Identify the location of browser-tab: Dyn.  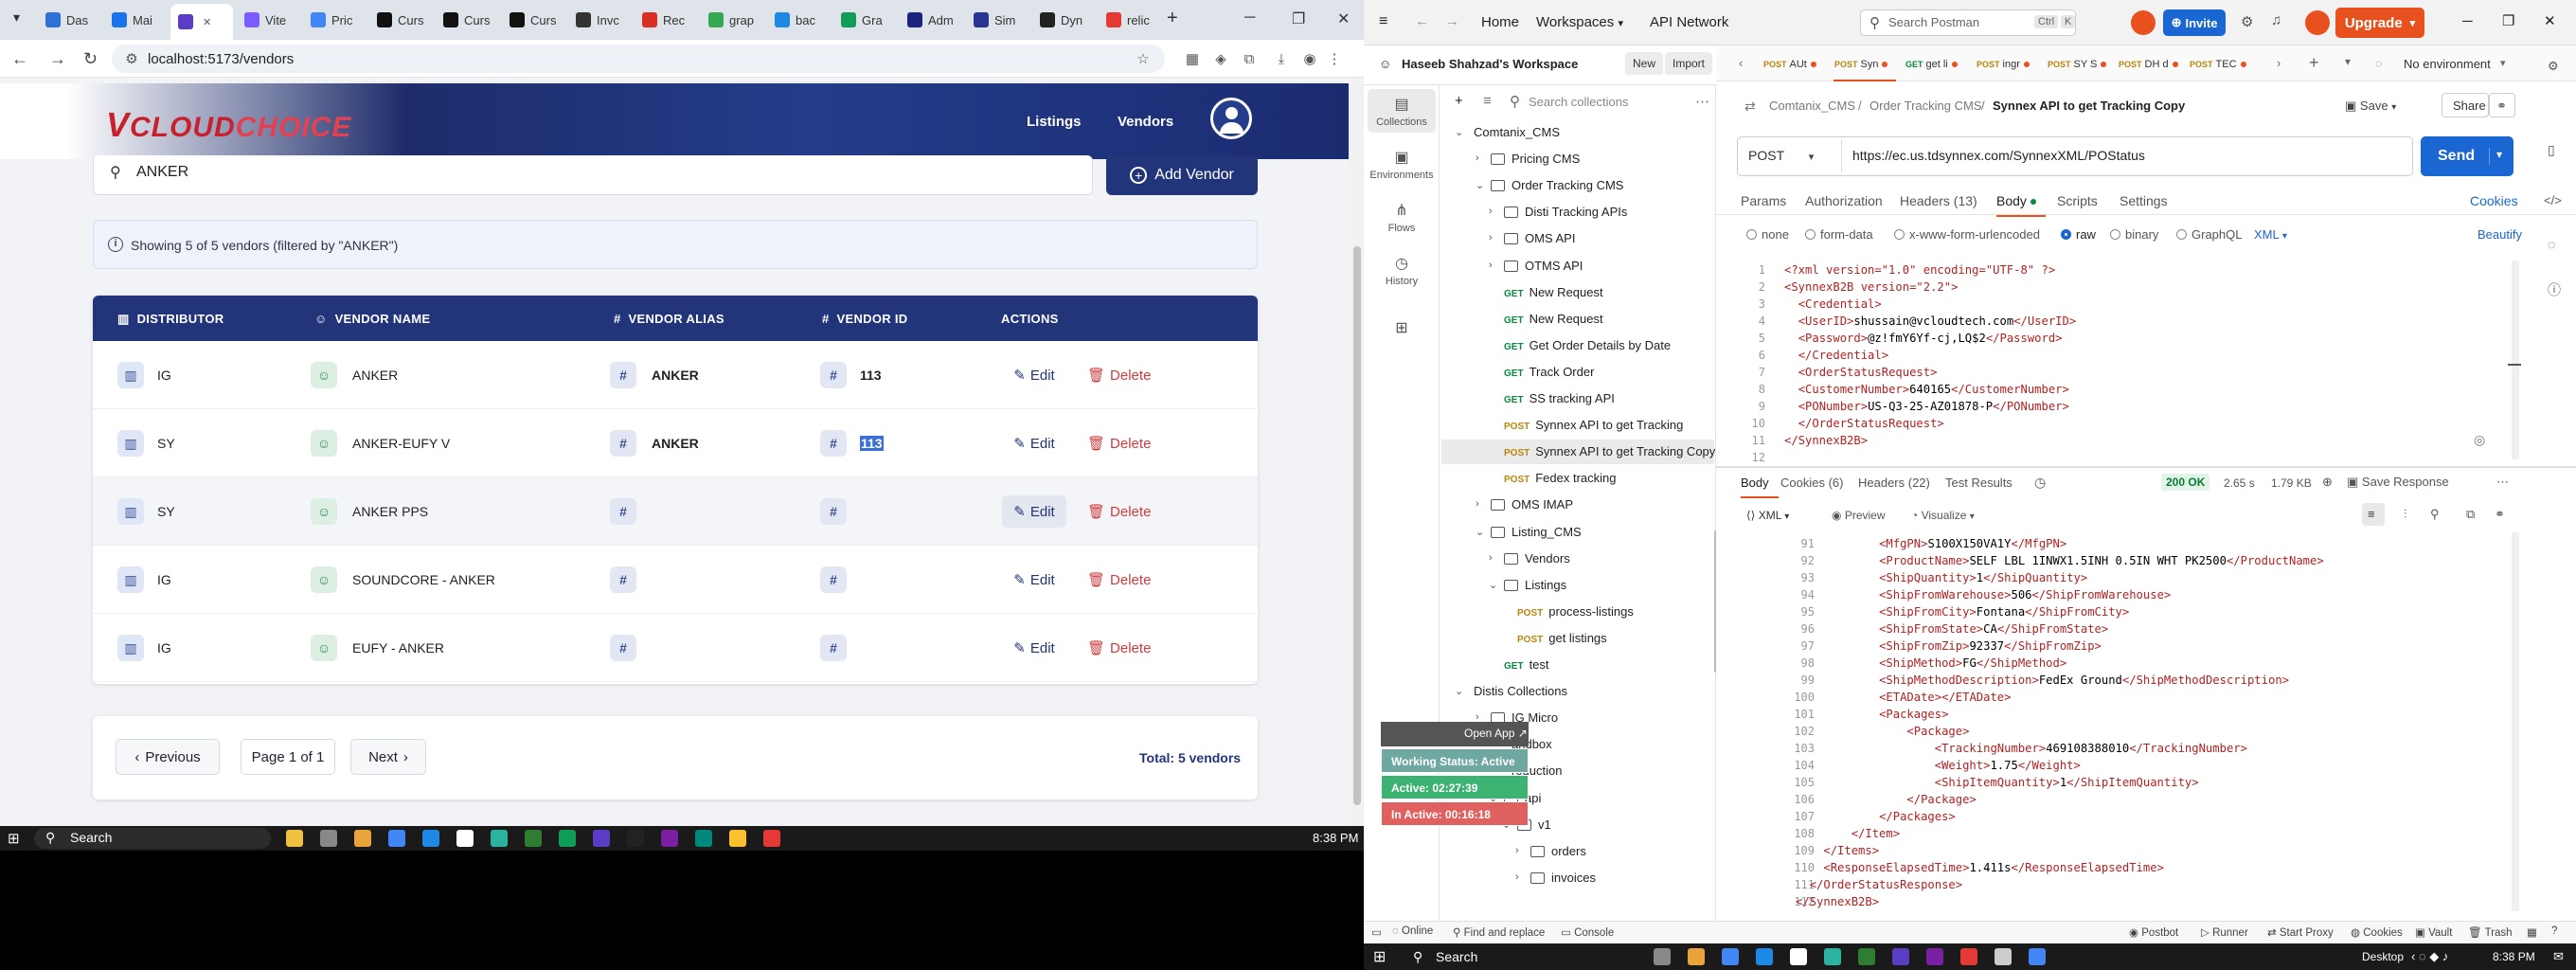
(1063, 20).